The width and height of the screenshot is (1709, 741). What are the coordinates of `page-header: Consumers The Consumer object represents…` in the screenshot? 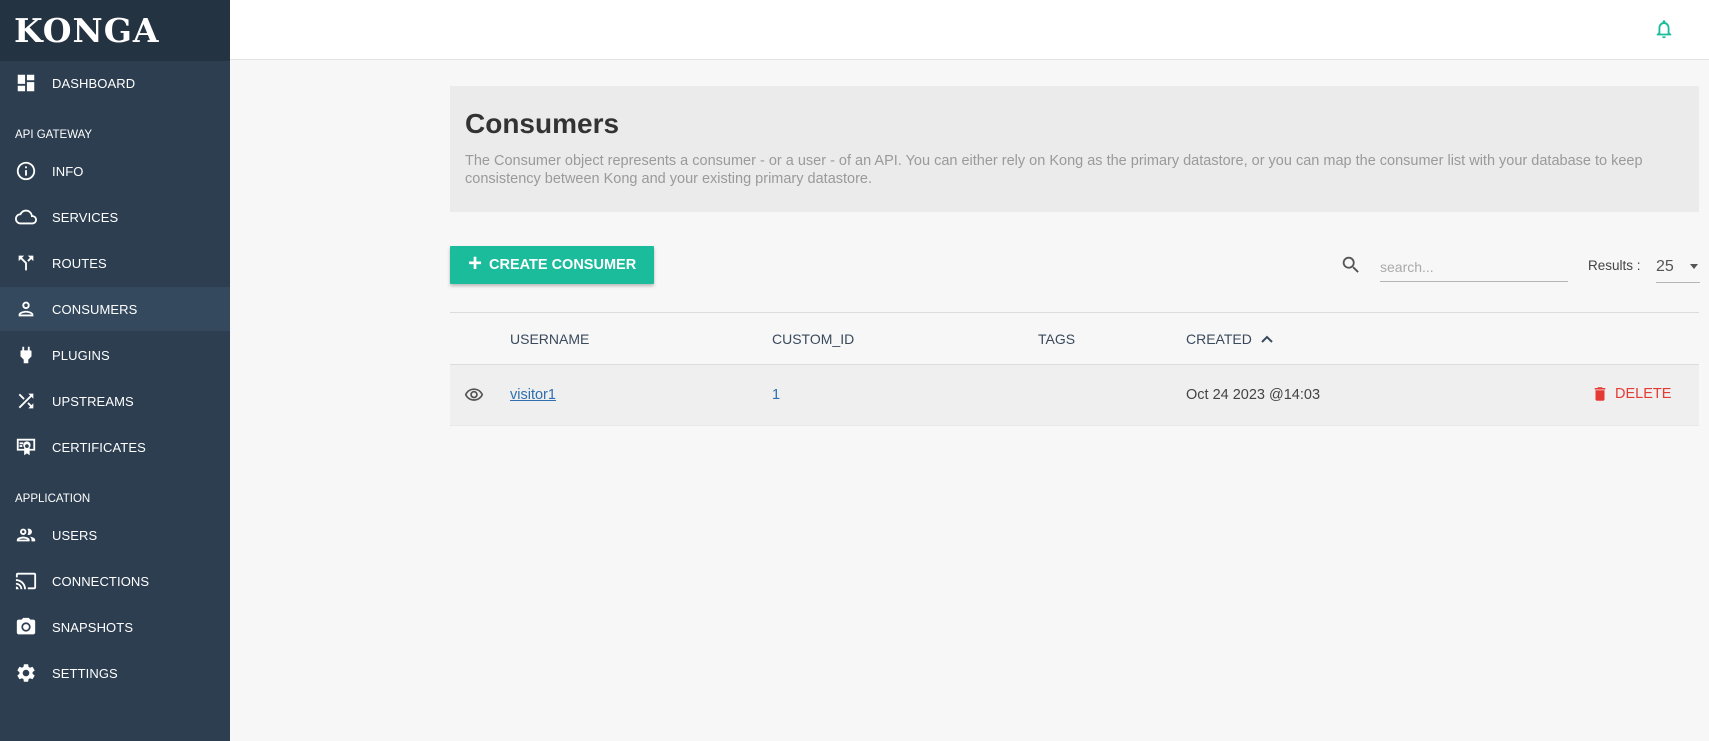 It's located at (1074, 149).